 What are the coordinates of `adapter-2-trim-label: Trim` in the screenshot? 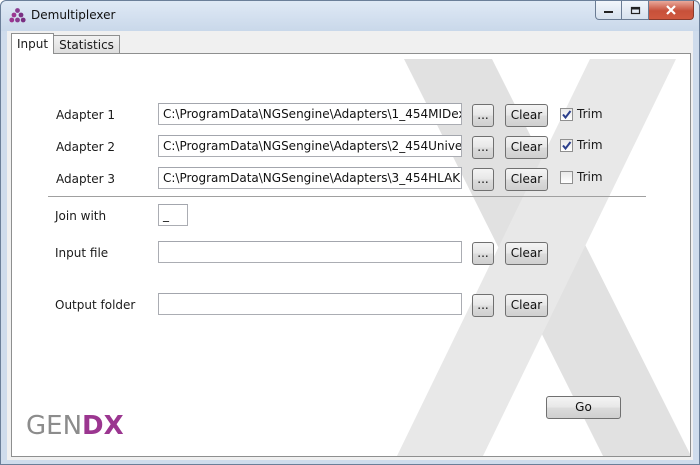 It's located at (590, 145).